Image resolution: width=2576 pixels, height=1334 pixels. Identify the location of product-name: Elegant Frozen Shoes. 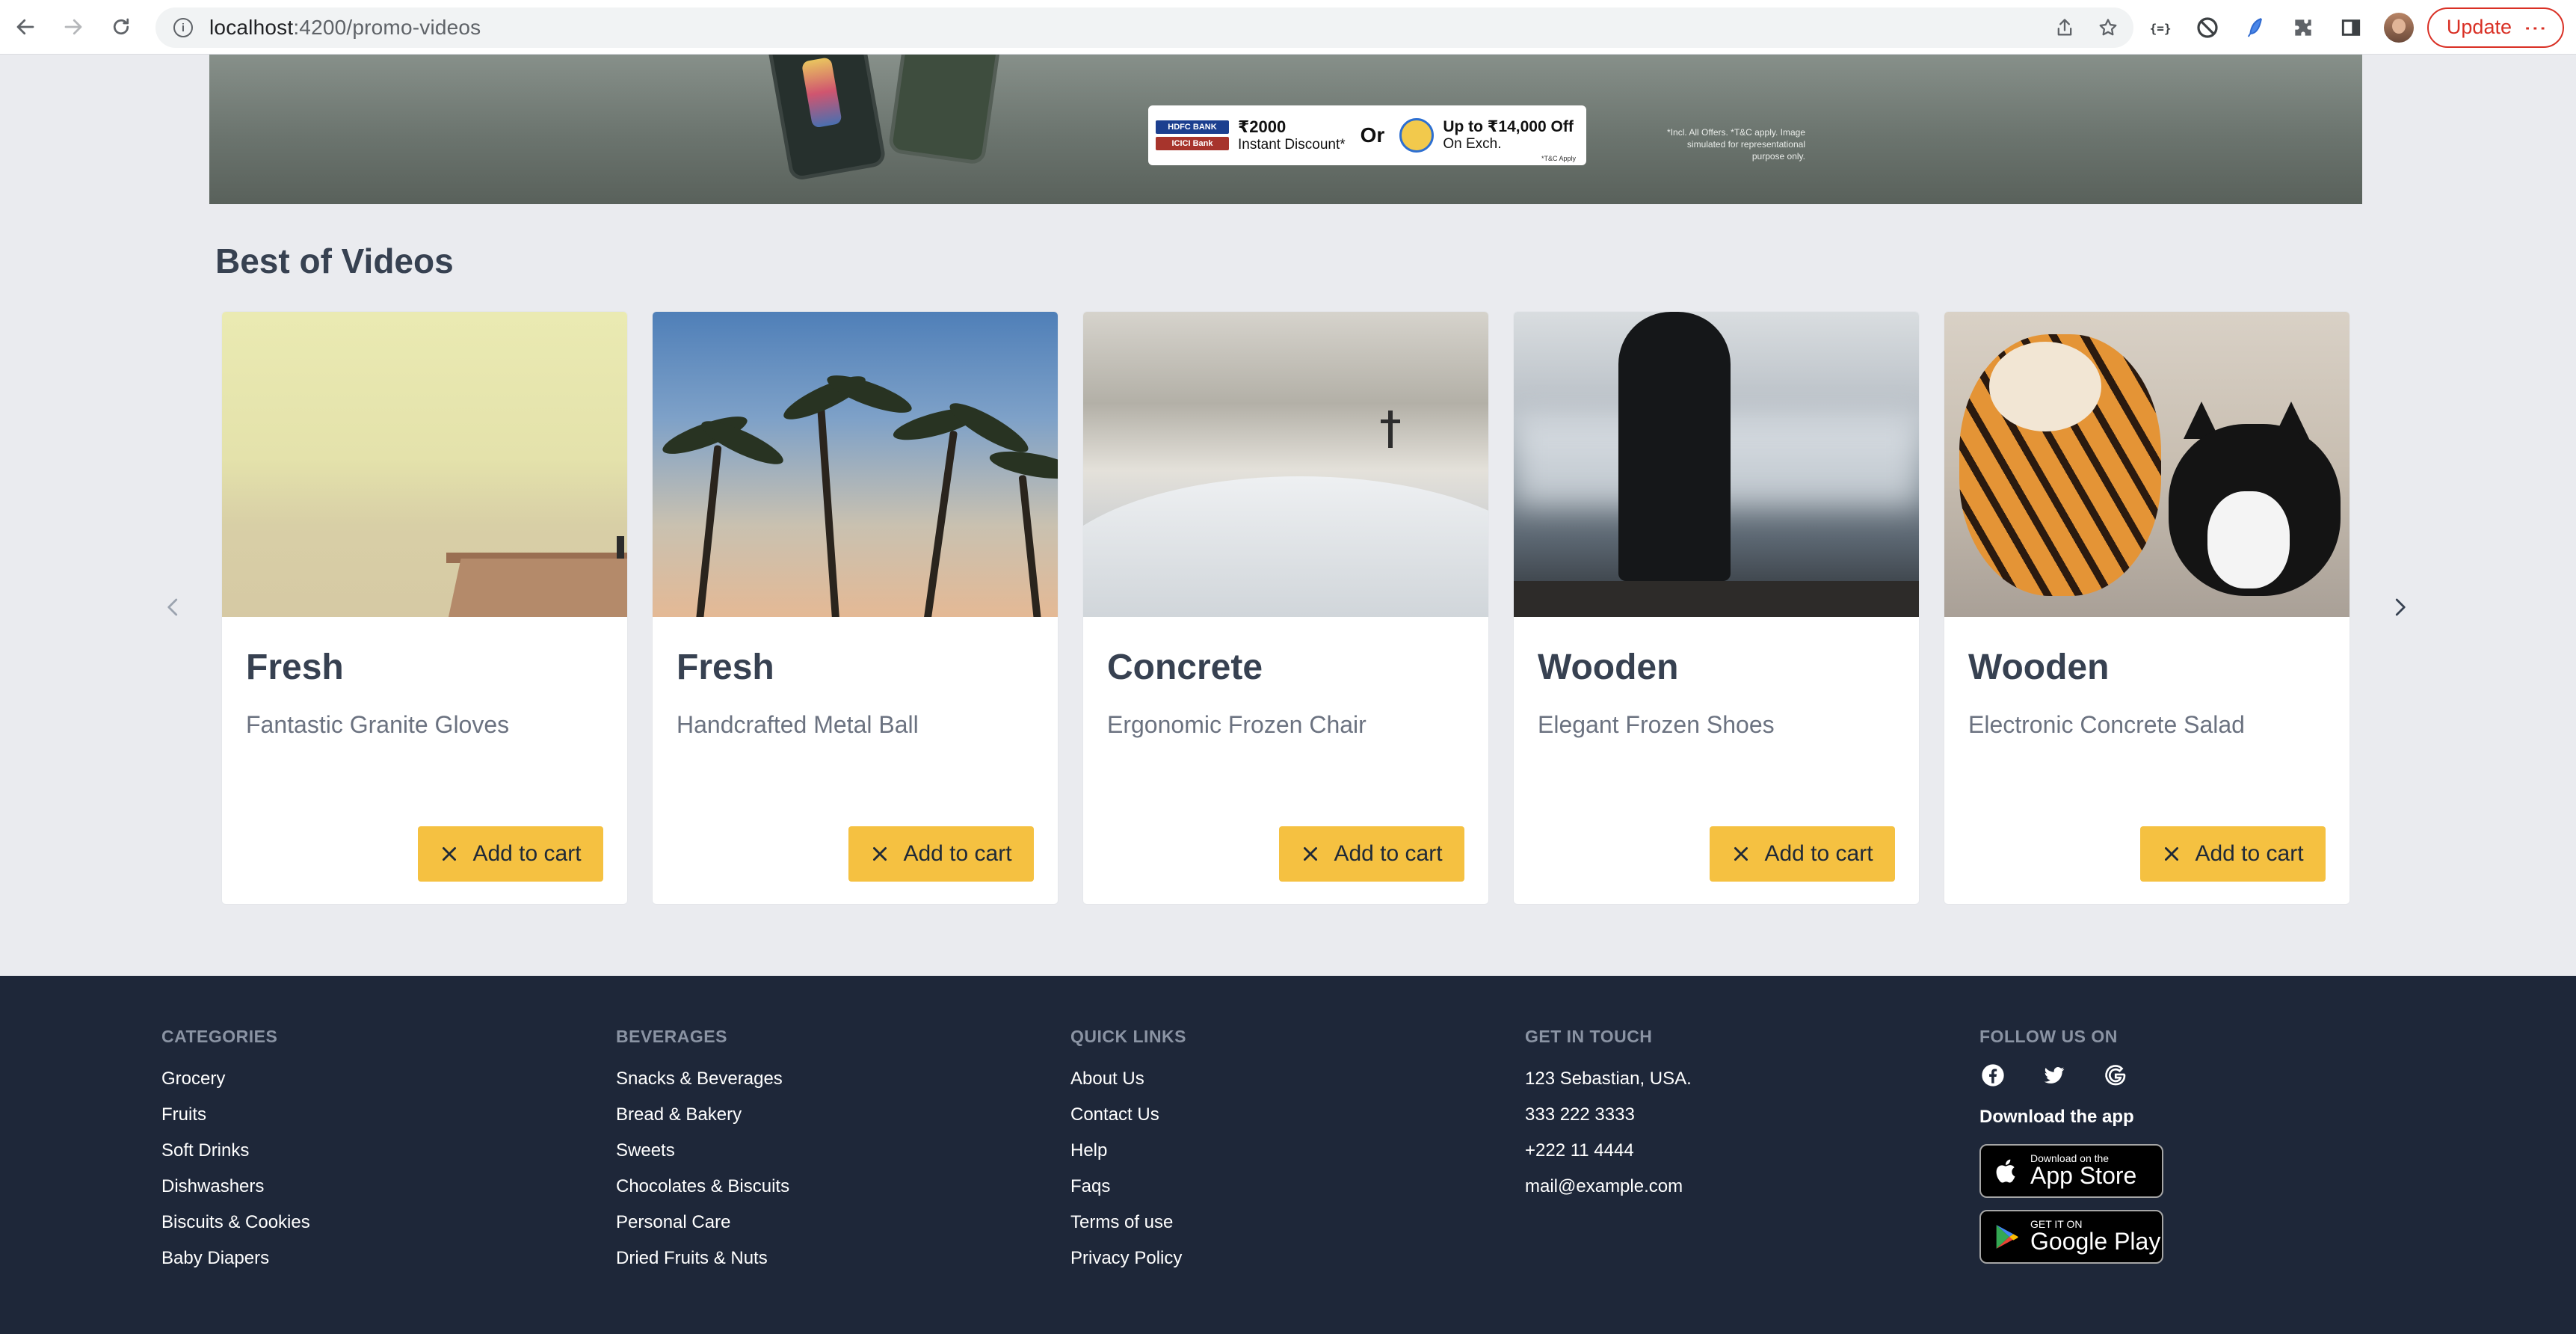
(1656, 725).